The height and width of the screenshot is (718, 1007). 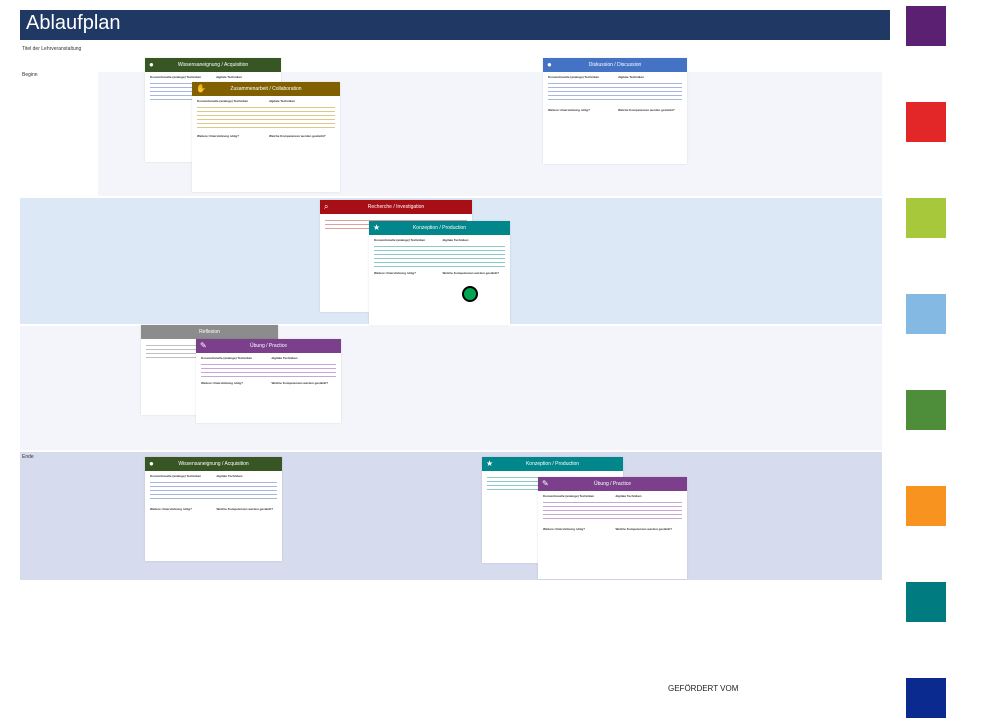 What do you see at coordinates (703, 688) in the screenshot?
I see `funding-note: GEFÖRDERT VOM` at bounding box center [703, 688].